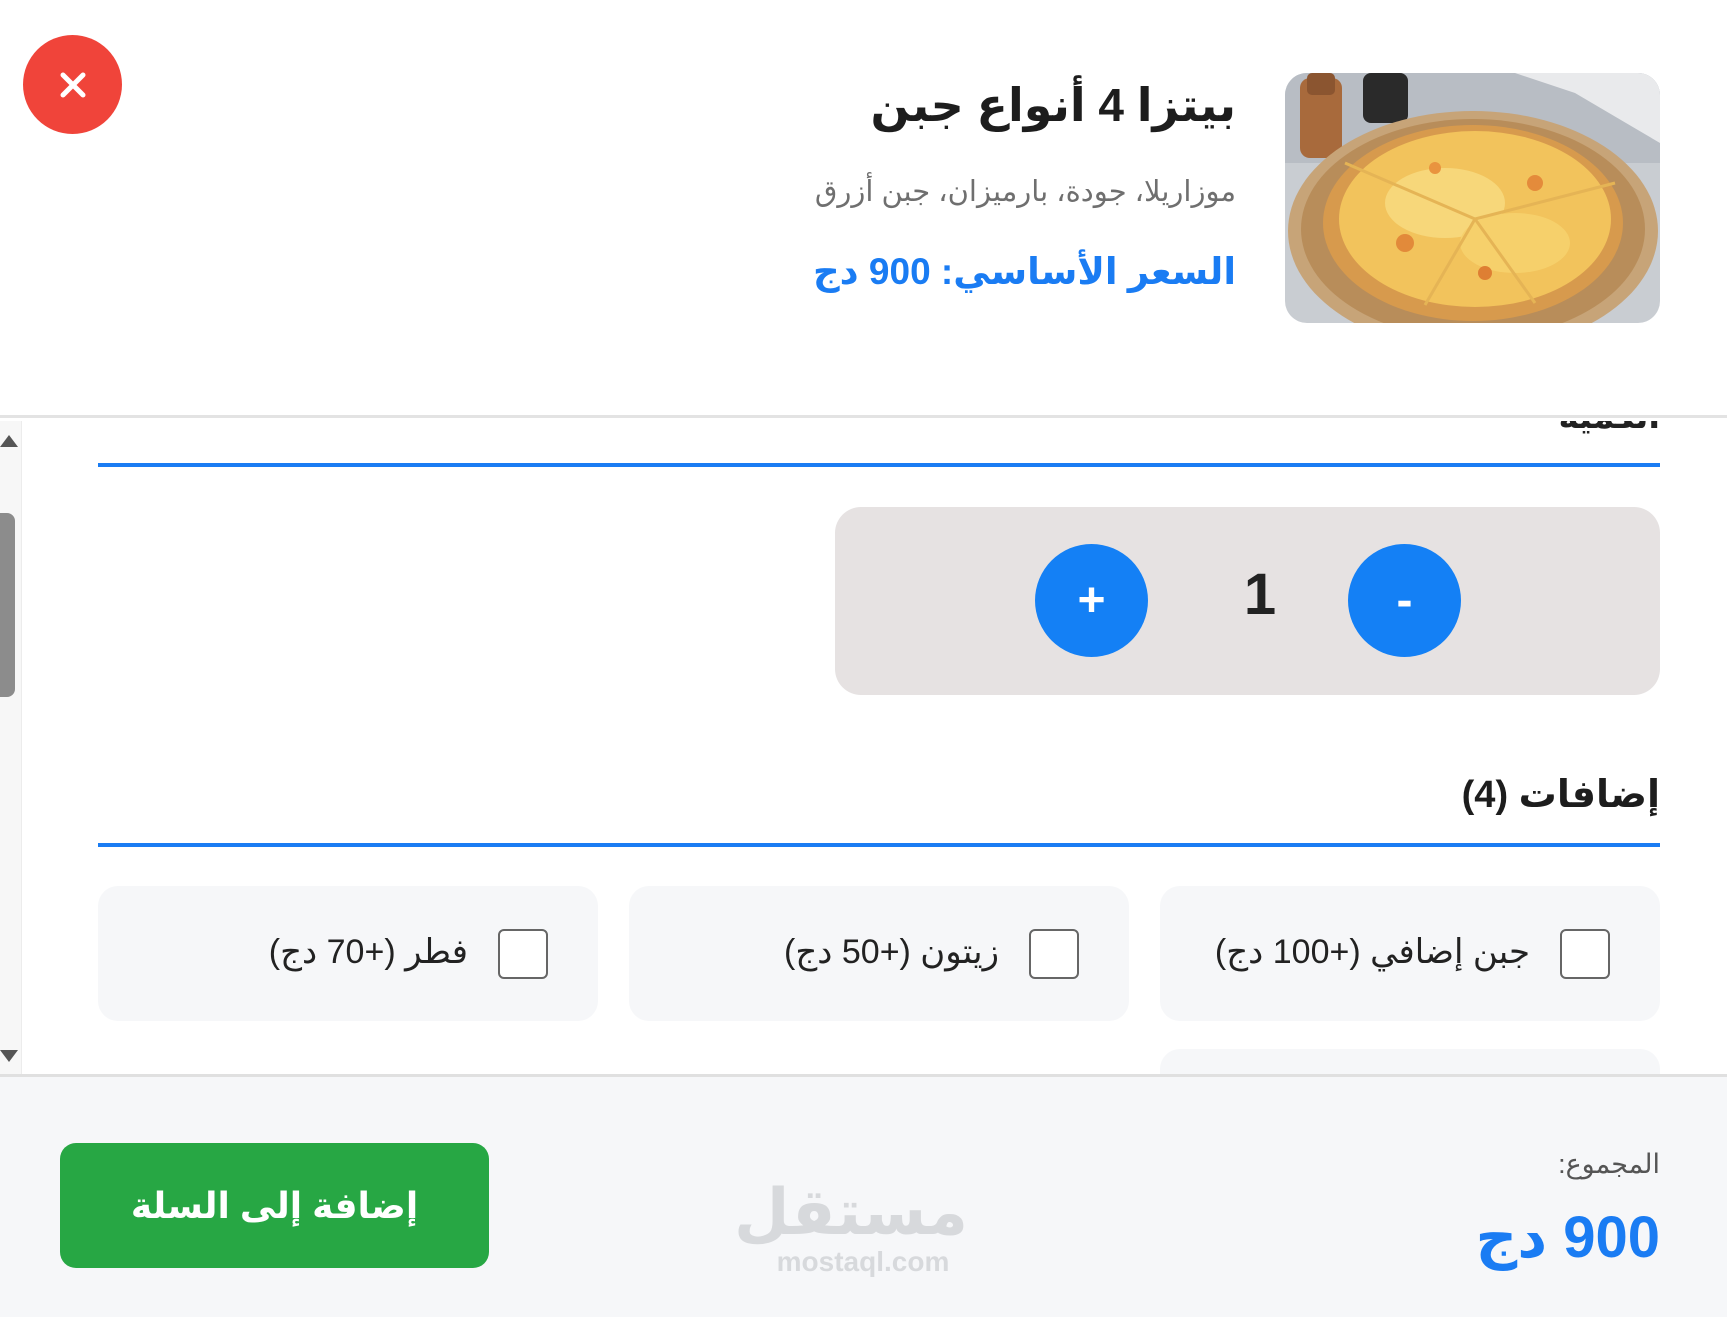  Describe the element at coordinates (1053, 105) in the screenshot. I see `product-title: بيتزا 4 أنواع جبن` at that location.